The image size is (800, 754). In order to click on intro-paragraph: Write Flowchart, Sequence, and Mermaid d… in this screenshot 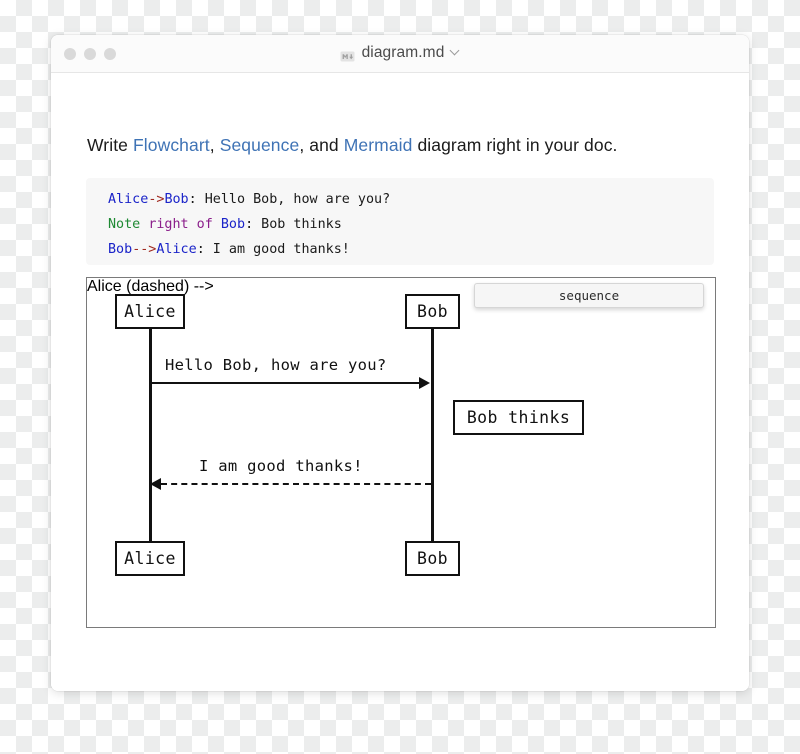, I will do `click(352, 145)`.